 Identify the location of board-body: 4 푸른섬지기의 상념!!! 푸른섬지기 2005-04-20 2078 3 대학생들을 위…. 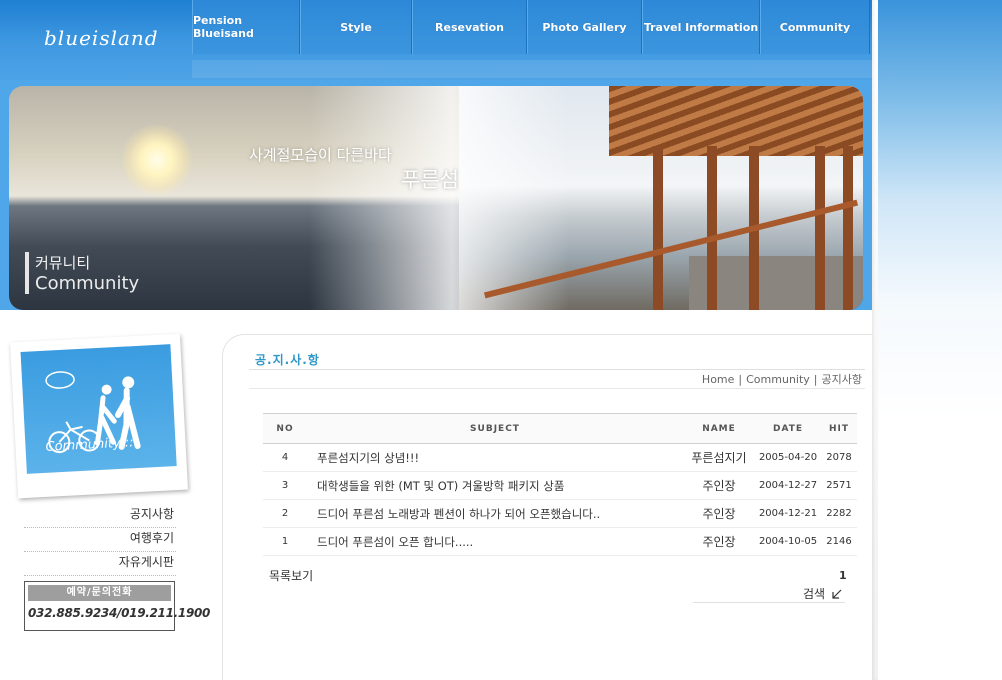
(560, 499).